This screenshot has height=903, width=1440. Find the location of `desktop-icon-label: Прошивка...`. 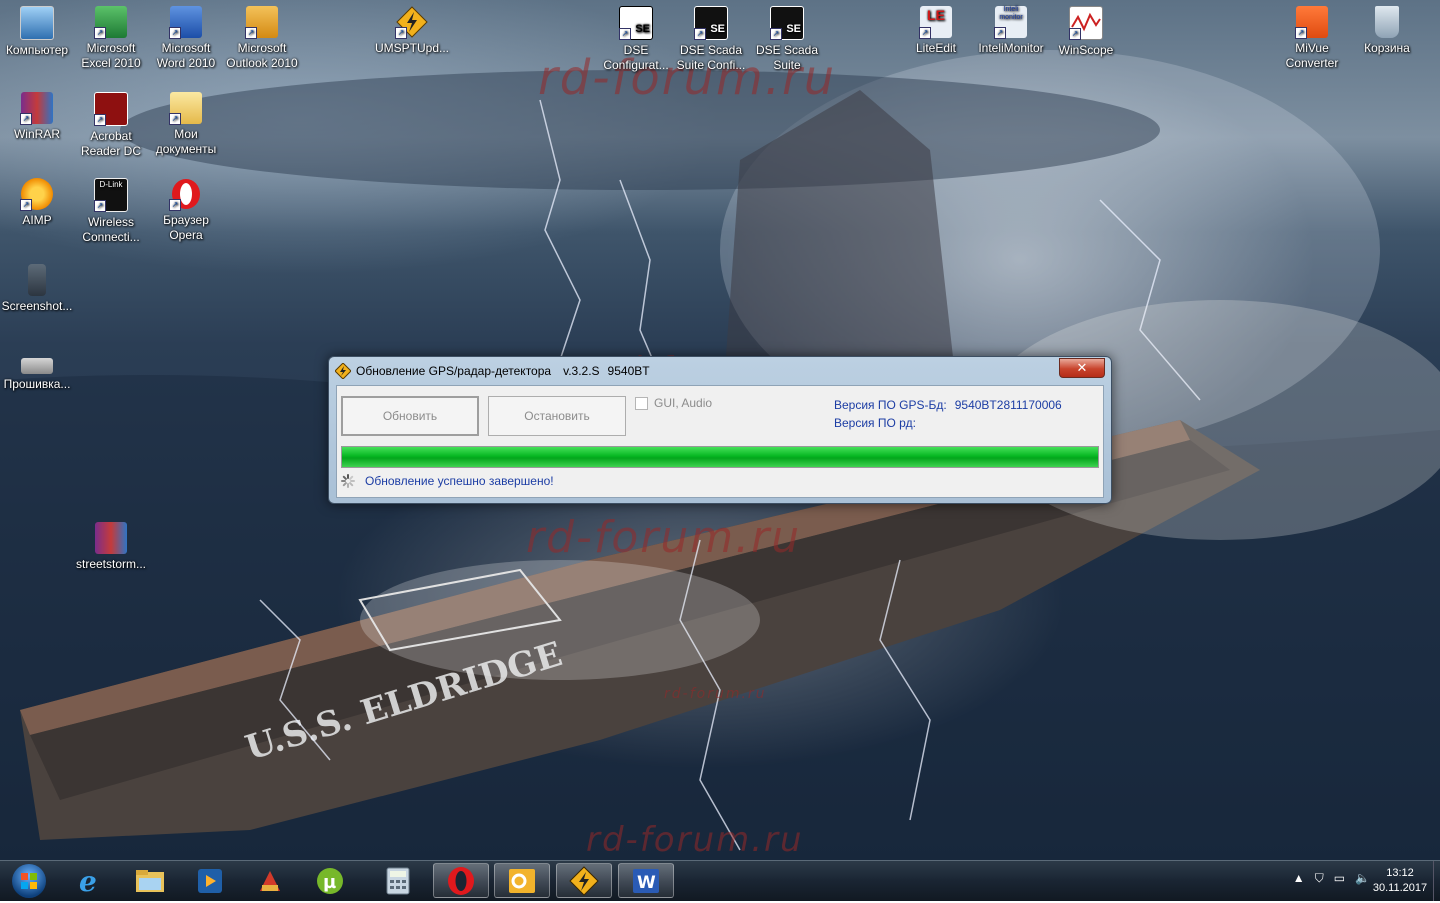

desktop-icon-label: Прошивка... is located at coordinates (37, 384).